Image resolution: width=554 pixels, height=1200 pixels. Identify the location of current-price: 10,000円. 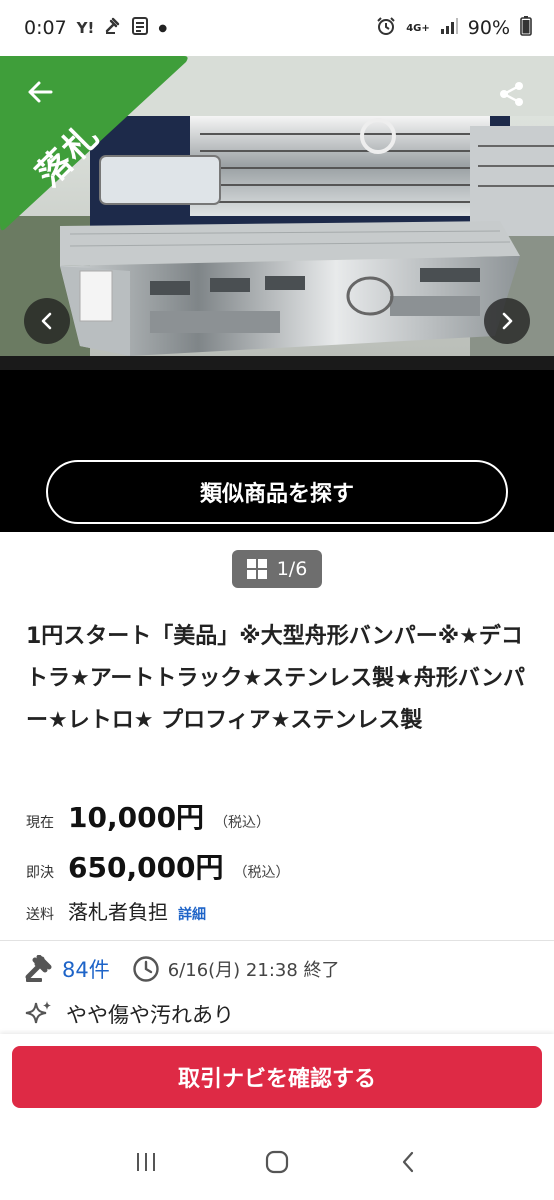
(136, 817).